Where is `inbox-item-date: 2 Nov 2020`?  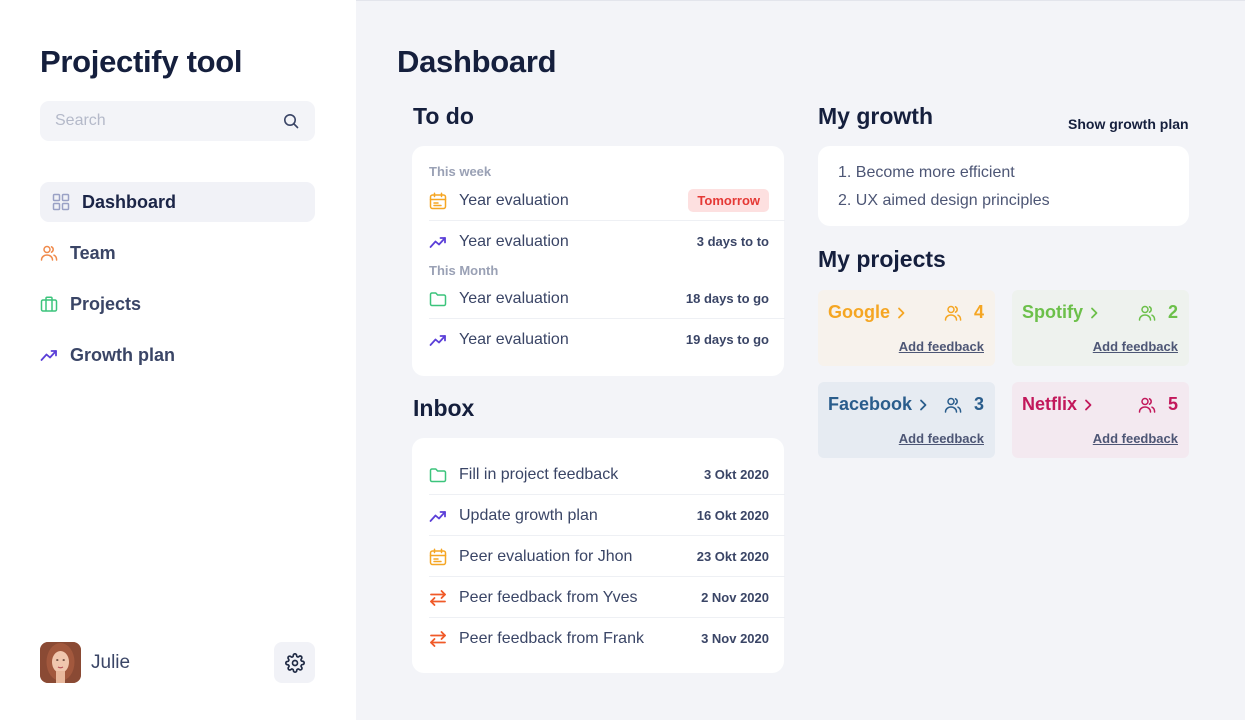
inbox-item-date: 2 Nov 2020 is located at coordinates (735, 597).